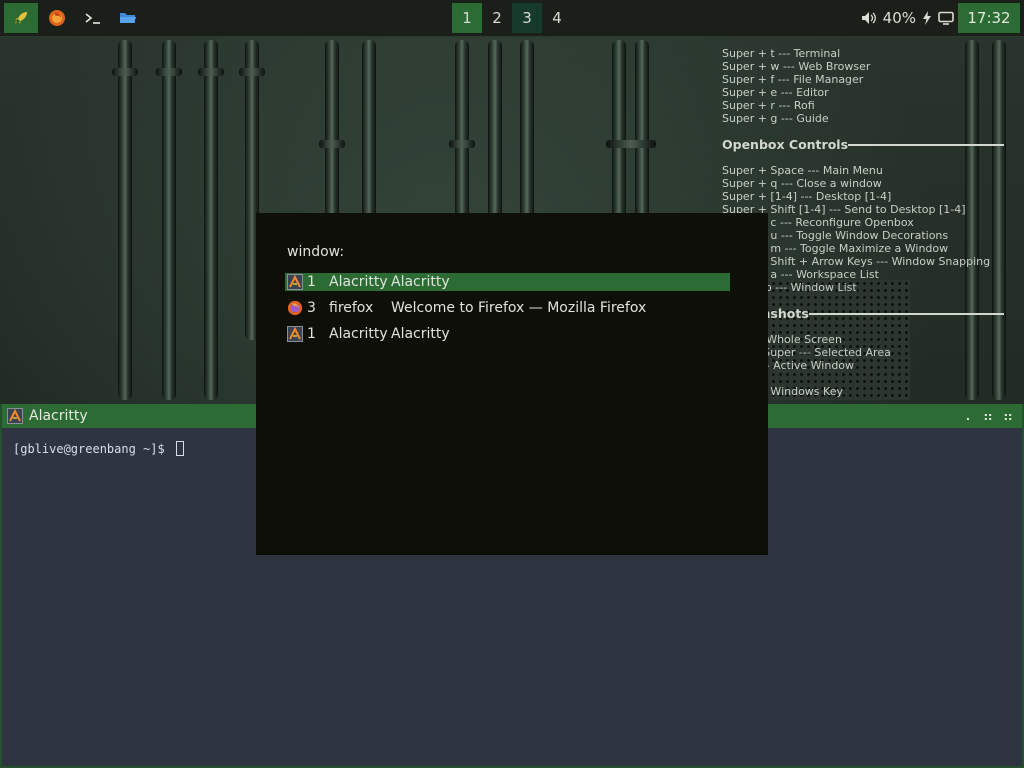  I want to click on terminal-prompt-icon, so click(92, 18).